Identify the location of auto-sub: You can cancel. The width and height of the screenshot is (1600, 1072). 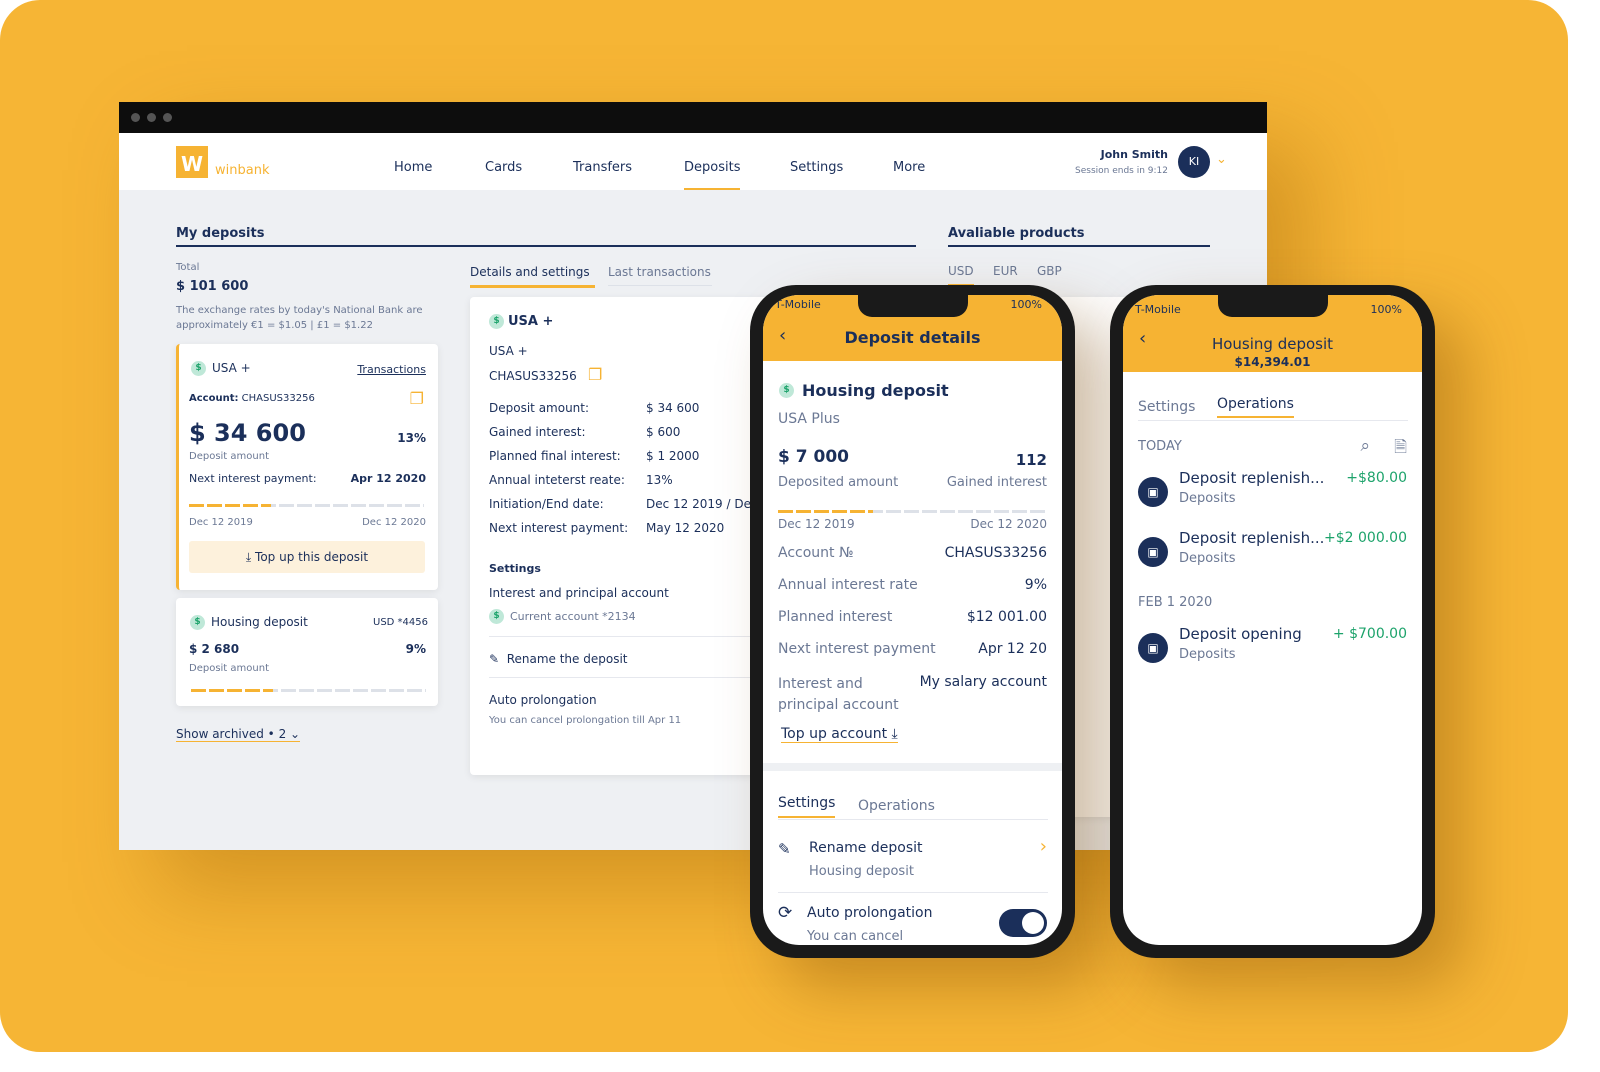
(855, 936).